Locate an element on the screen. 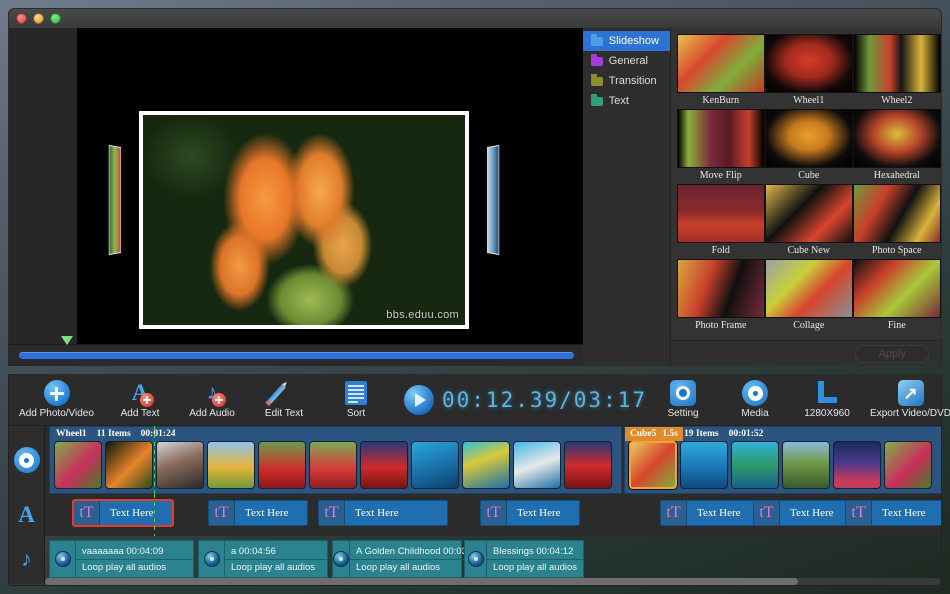 The width and height of the screenshot is (950, 594). theme-category-general: General is located at coordinates (626, 61).